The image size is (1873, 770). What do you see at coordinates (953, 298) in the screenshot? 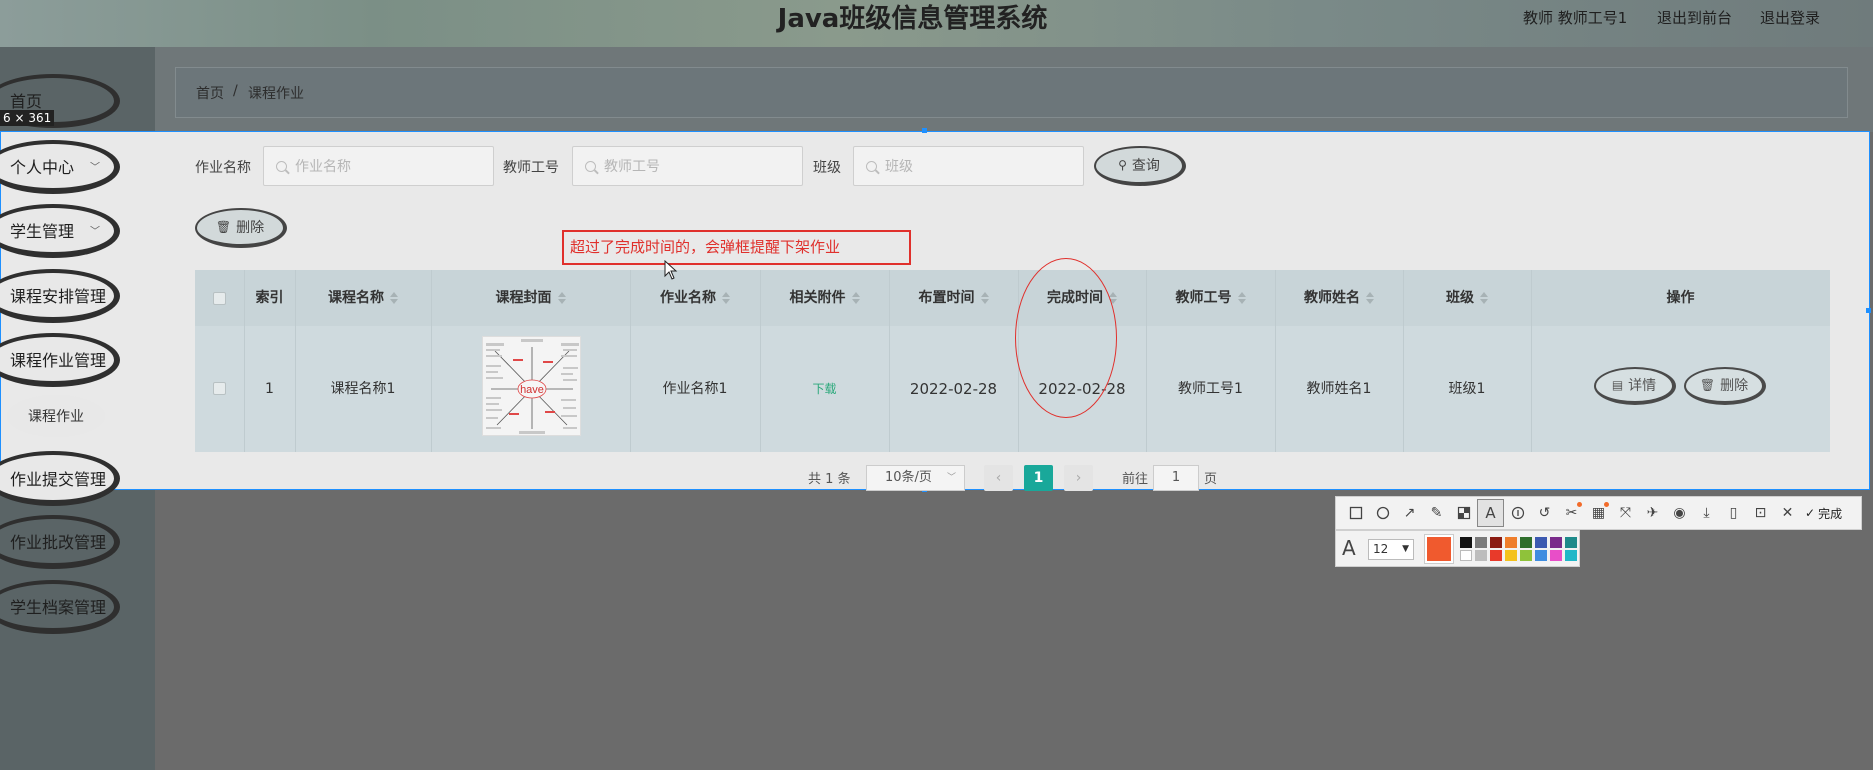
I see `header-assign-time: 布置时间` at bounding box center [953, 298].